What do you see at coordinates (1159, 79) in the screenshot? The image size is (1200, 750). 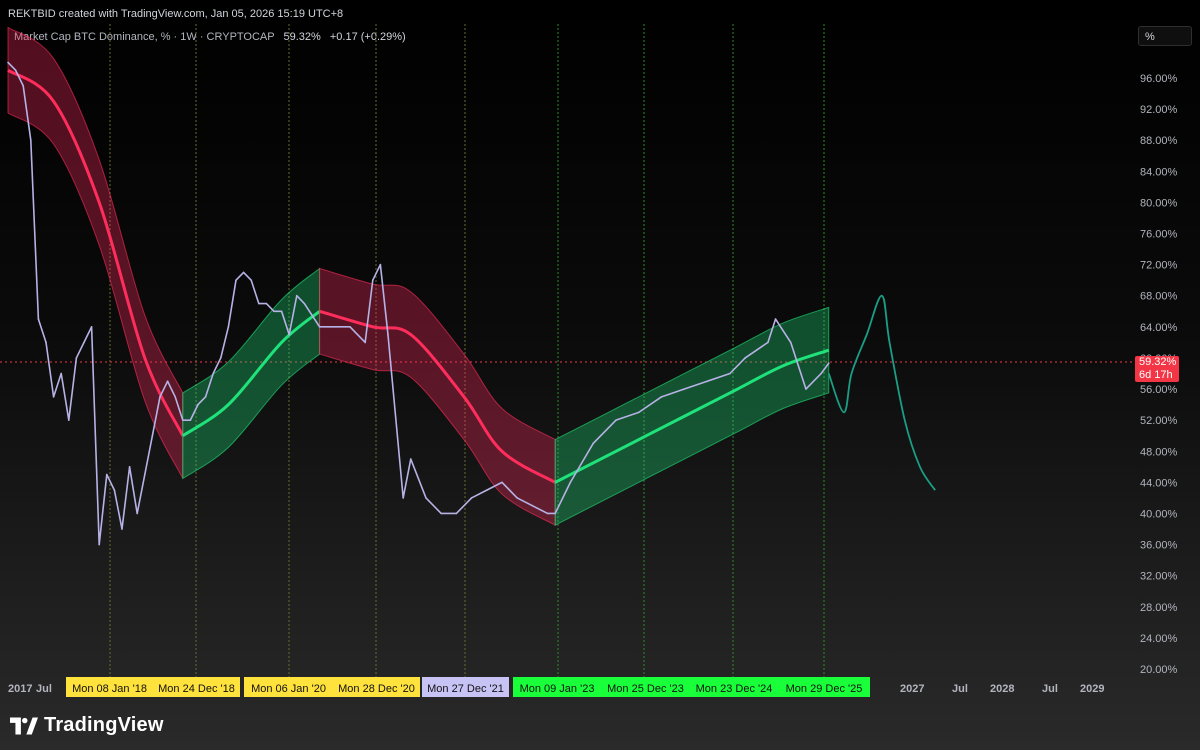 I see `y-tick-label: 96.00%` at bounding box center [1159, 79].